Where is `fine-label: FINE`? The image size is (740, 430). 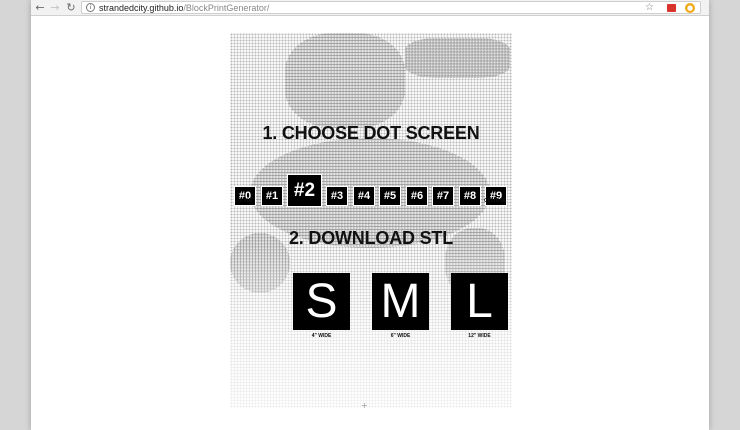
fine-label: FINE is located at coordinates (246, 201).